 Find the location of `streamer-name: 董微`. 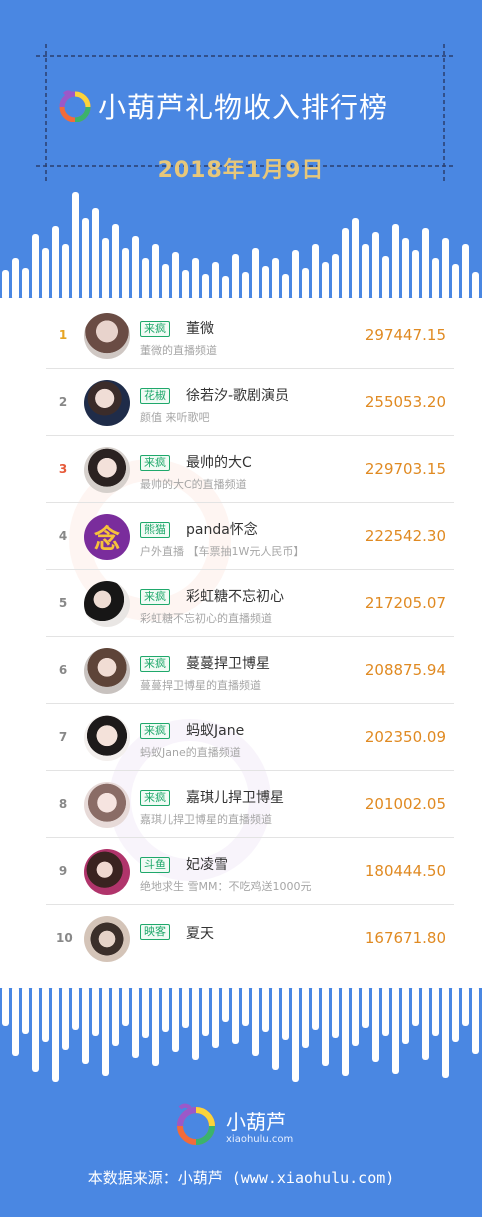

streamer-name: 董微 is located at coordinates (200, 329).